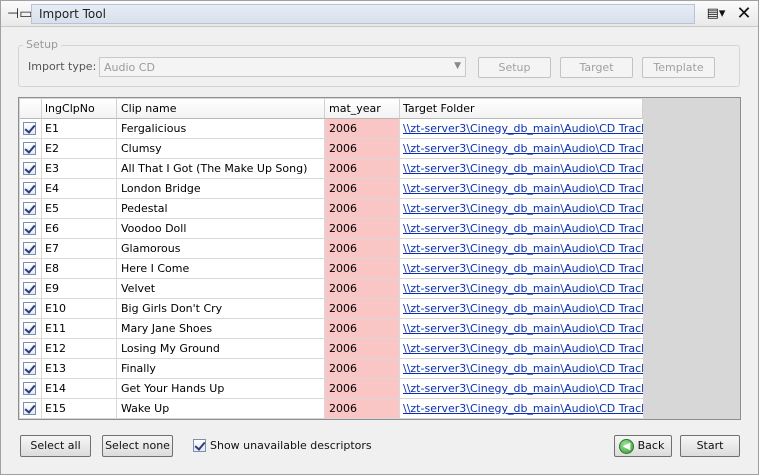 The image size is (759, 475). Describe the element at coordinates (221, 109) in the screenshot. I see `header-clip-name: Clip name` at that location.